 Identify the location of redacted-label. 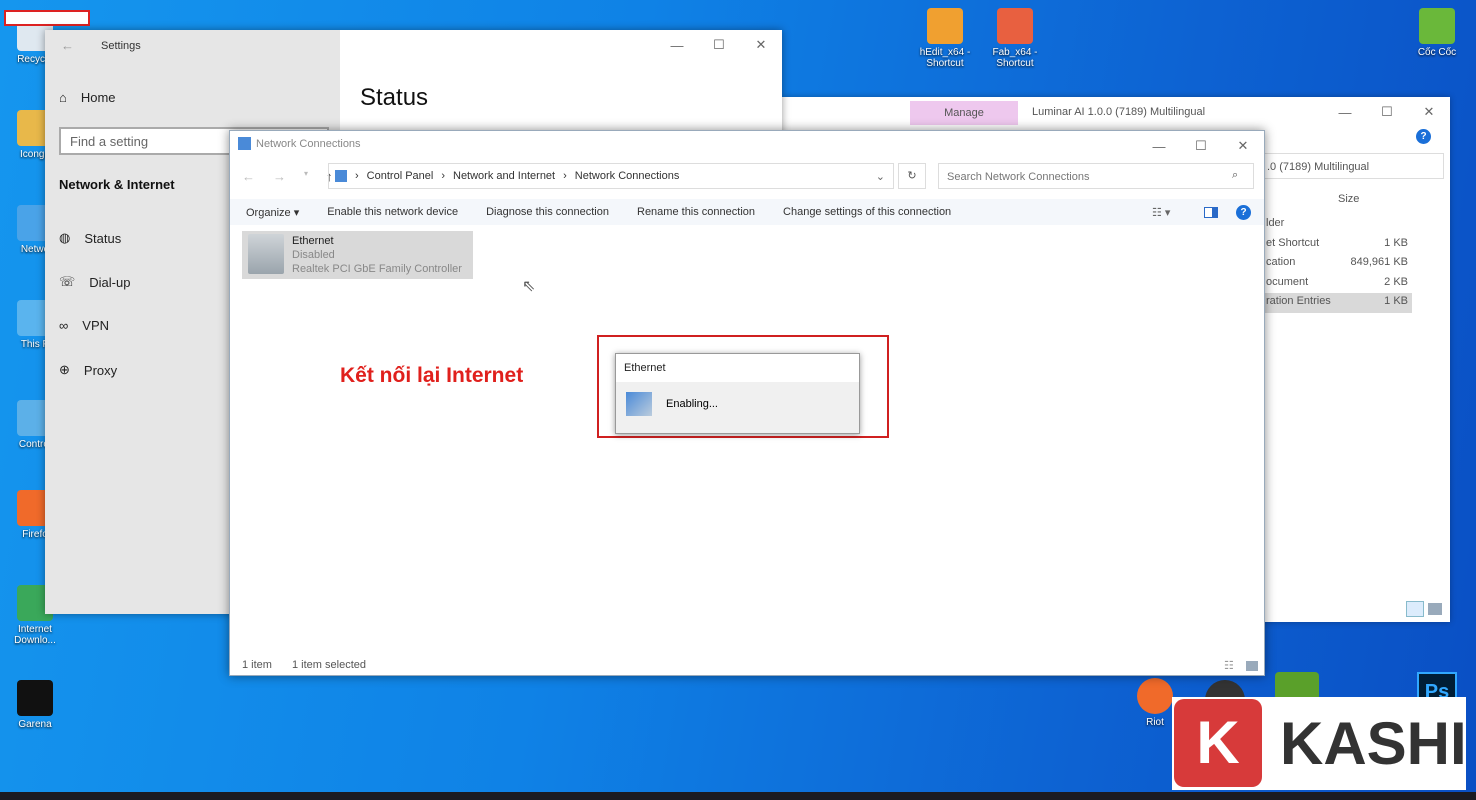
(47, 18).